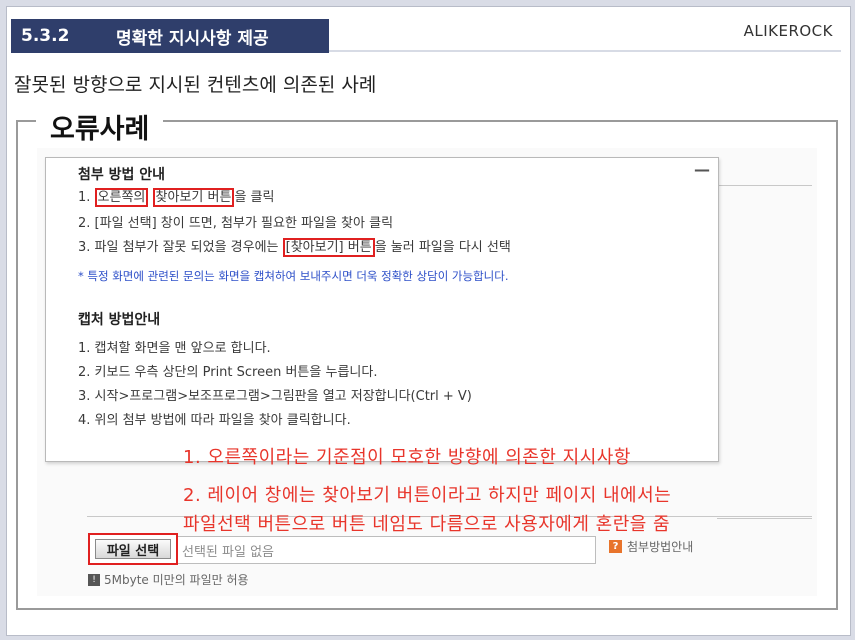  I want to click on attach-step-1-suffix: 을 클릭, so click(254, 197).